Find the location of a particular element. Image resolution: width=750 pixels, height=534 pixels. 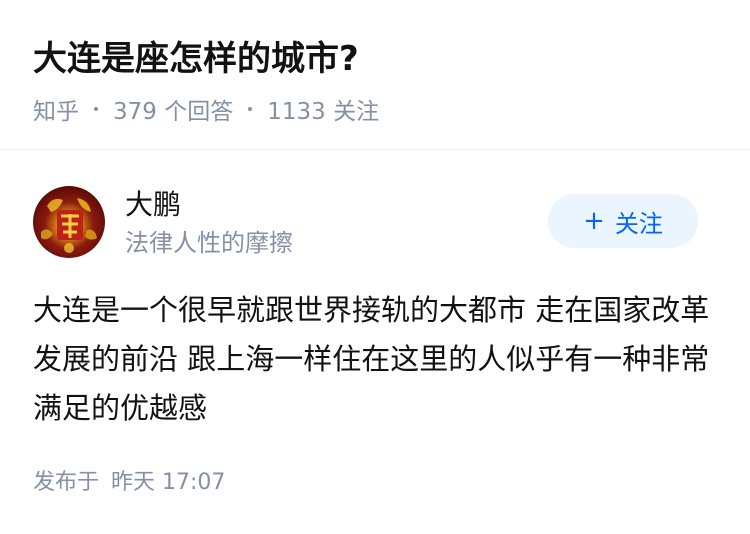

source-label: 知乎 is located at coordinates (56, 109).